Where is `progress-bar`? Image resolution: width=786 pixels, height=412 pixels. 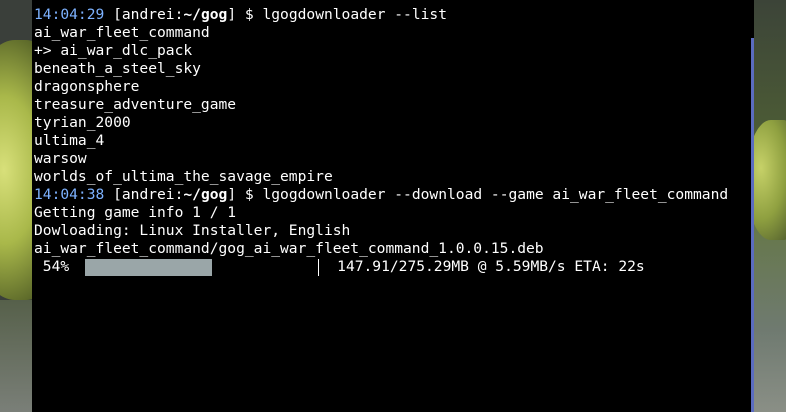 progress-bar is located at coordinates (202, 267).